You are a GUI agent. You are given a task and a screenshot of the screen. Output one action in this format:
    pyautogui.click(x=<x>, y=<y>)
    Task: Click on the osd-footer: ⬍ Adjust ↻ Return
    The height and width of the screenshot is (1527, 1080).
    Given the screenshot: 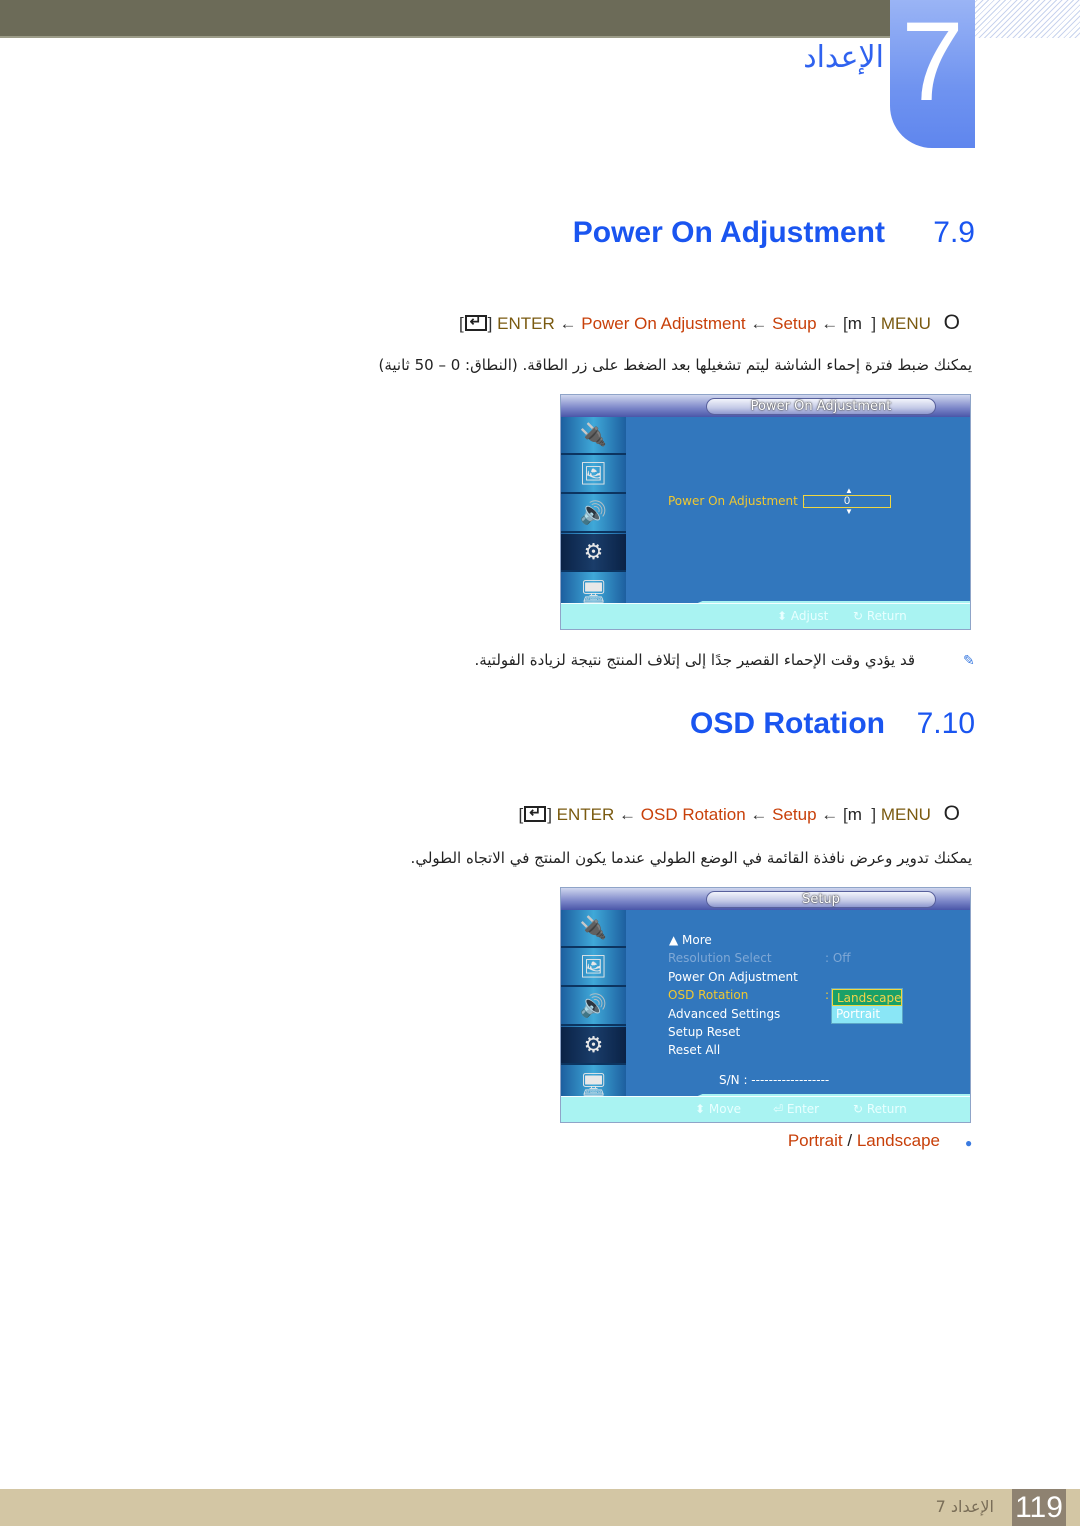 What is the action you would take?
    pyautogui.click(x=765, y=616)
    